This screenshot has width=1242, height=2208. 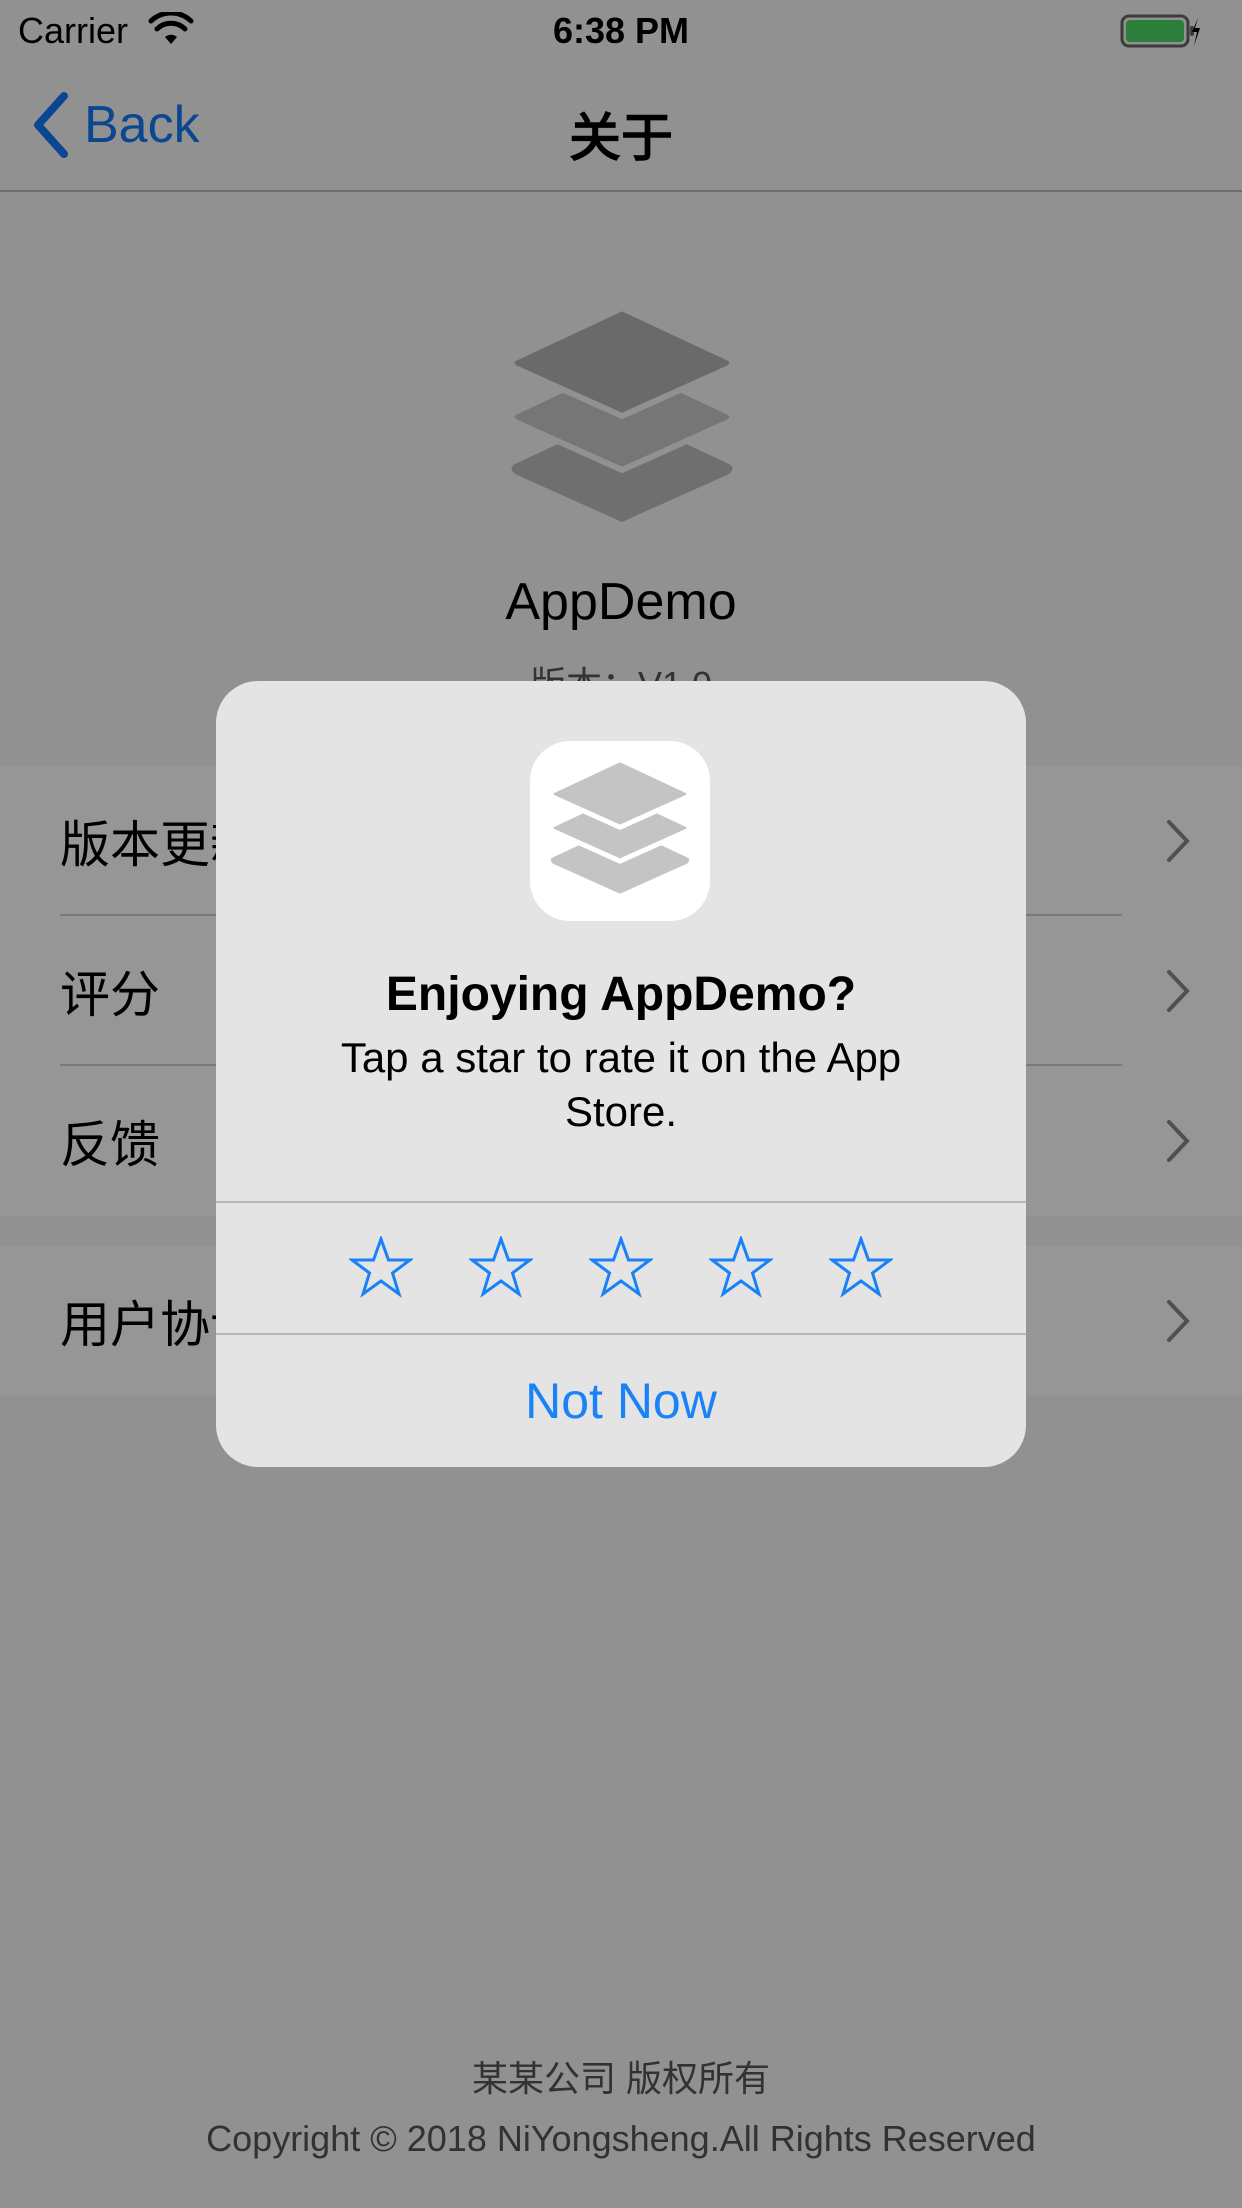 What do you see at coordinates (621, 1084) in the screenshot?
I see `alert-message: Tap a star to rate it on the App Store.` at bounding box center [621, 1084].